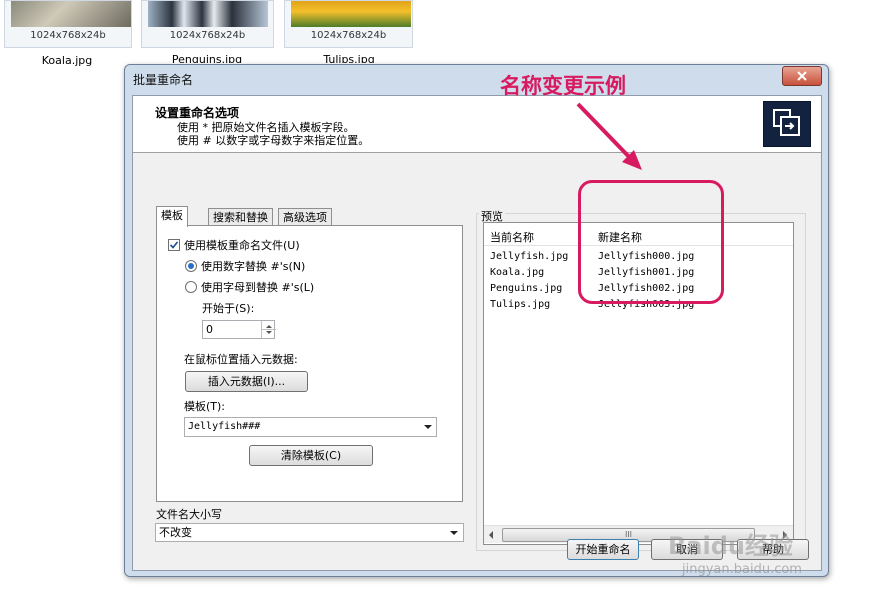 This screenshot has height=599, width=882. Describe the element at coordinates (240, 217) in the screenshot. I see `tab-search-replace: 搜索和替换` at that location.